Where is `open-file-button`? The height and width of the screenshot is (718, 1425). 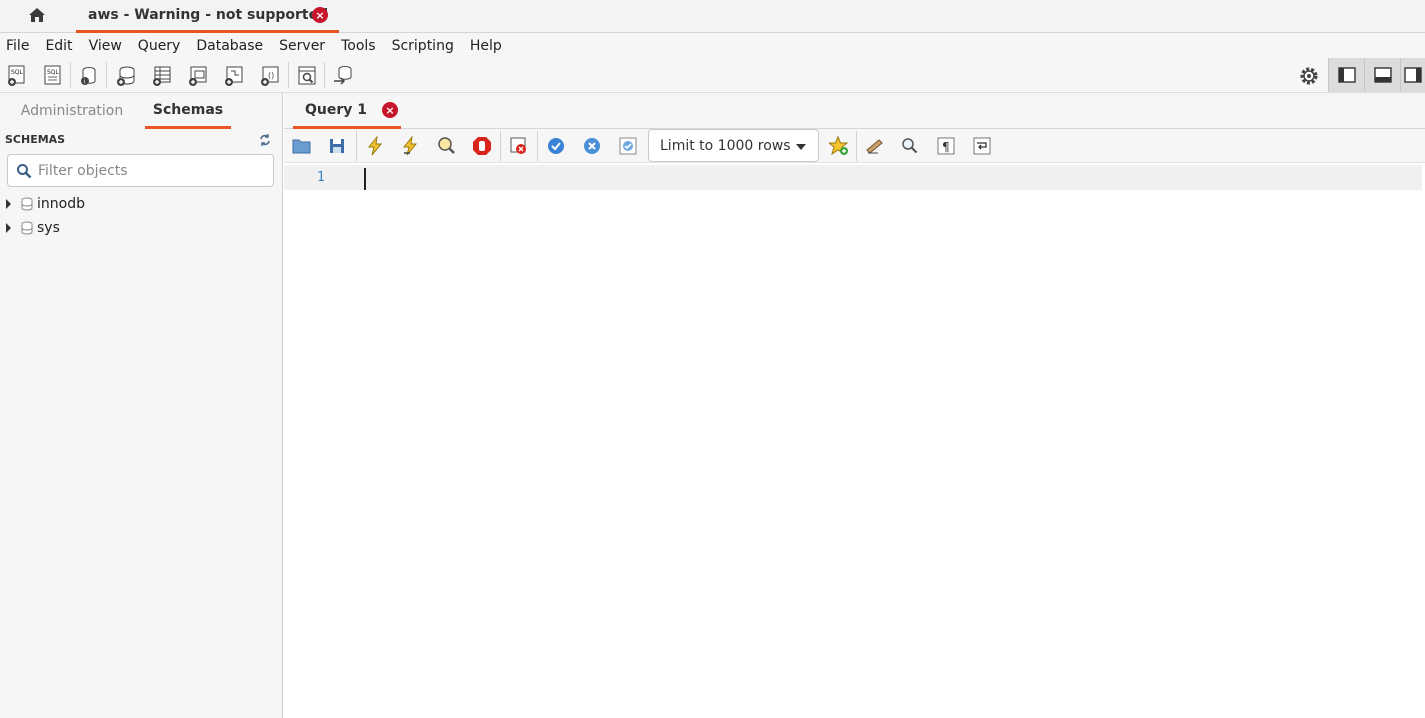 open-file-button is located at coordinates (302, 146).